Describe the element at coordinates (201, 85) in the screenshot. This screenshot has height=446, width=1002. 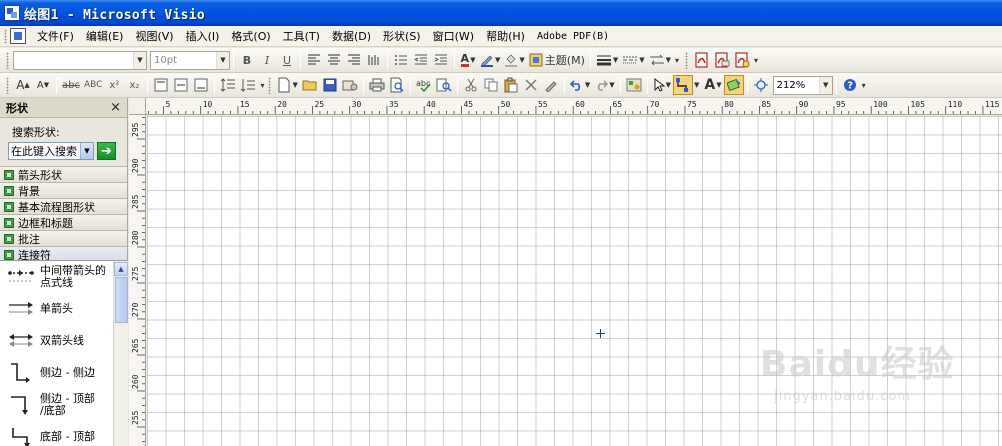
I see `text-block-bottom-button` at that location.